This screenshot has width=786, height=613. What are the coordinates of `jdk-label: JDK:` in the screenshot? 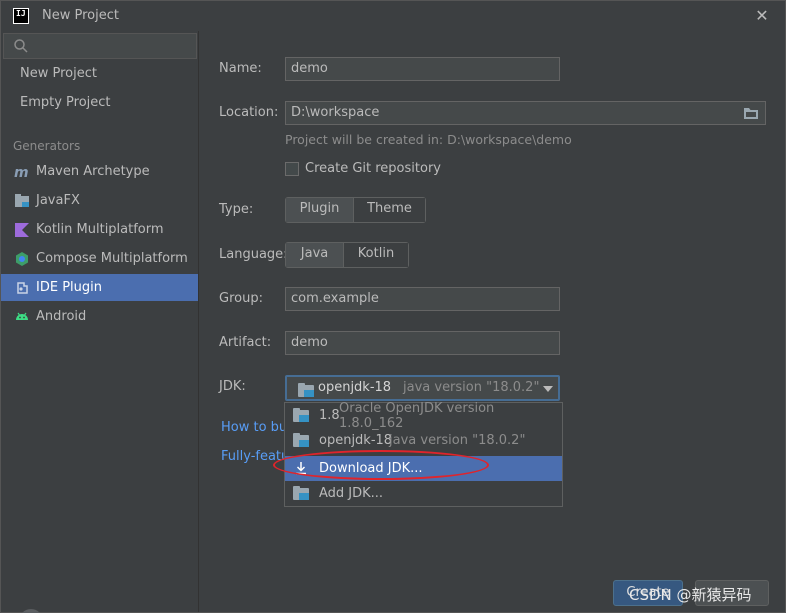 It's located at (232, 386).